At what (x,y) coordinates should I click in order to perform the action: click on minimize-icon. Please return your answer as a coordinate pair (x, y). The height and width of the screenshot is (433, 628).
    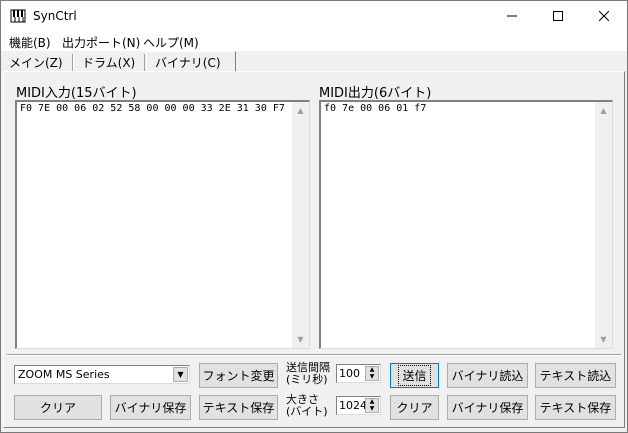
    Looking at the image, I should click on (512, 16).